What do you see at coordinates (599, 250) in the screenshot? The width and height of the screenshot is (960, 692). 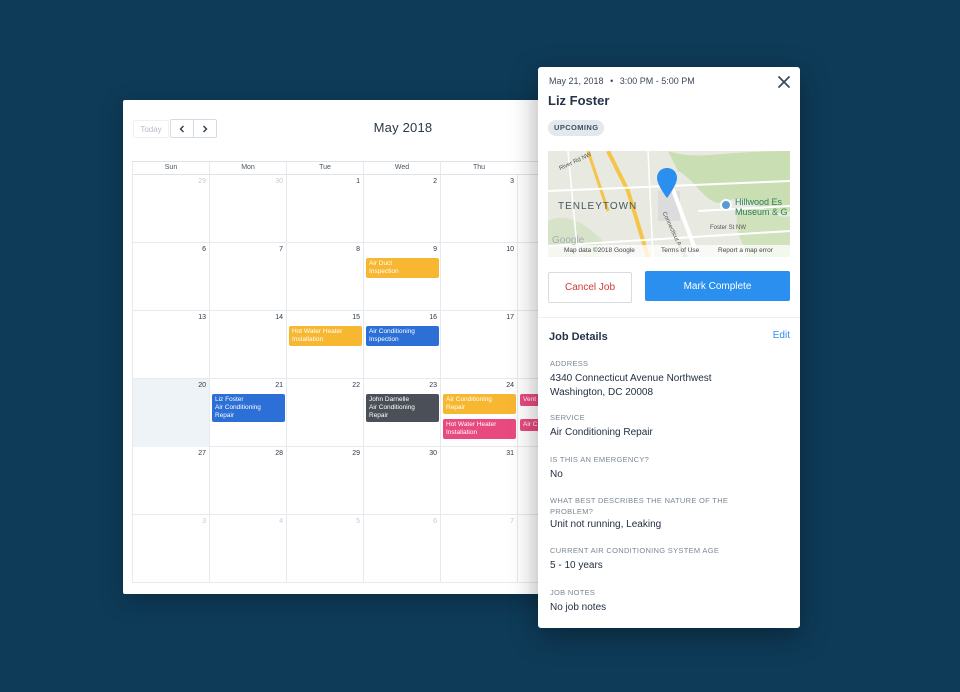 I see `map-attribution: Map data ©2018 Google` at bounding box center [599, 250].